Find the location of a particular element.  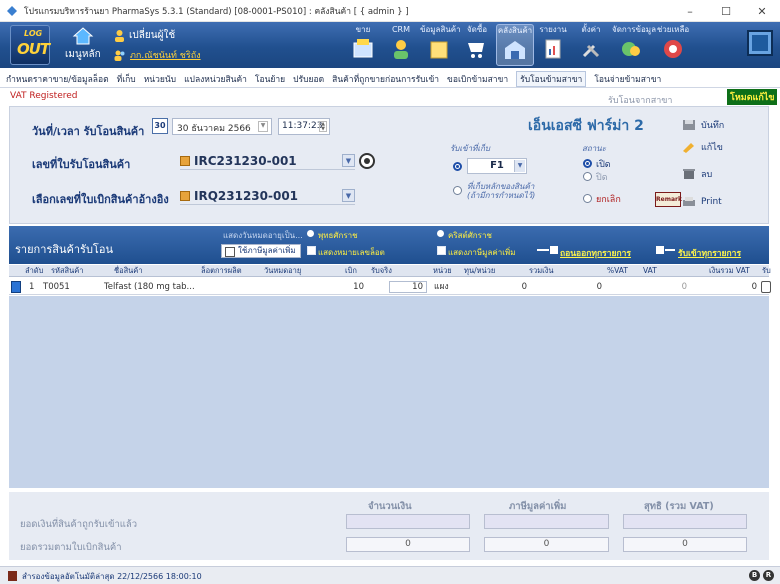

save-icon is located at coordinates (689, 125).